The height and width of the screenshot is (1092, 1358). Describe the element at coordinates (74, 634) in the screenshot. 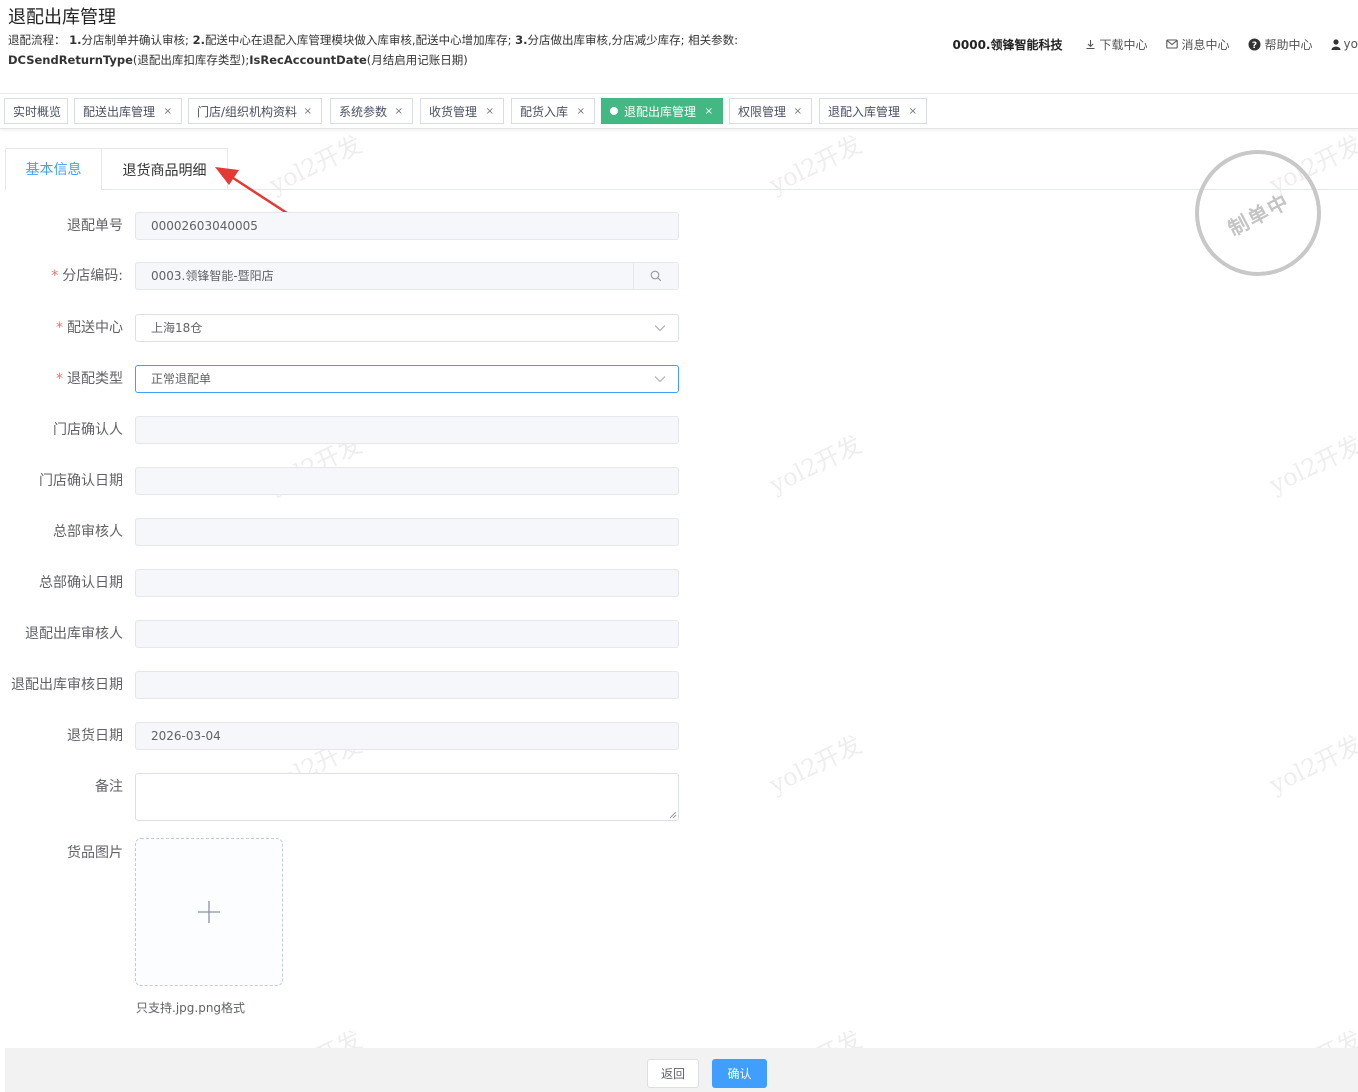

I see `out-auditor-label: 退配出库审核人` at that location.